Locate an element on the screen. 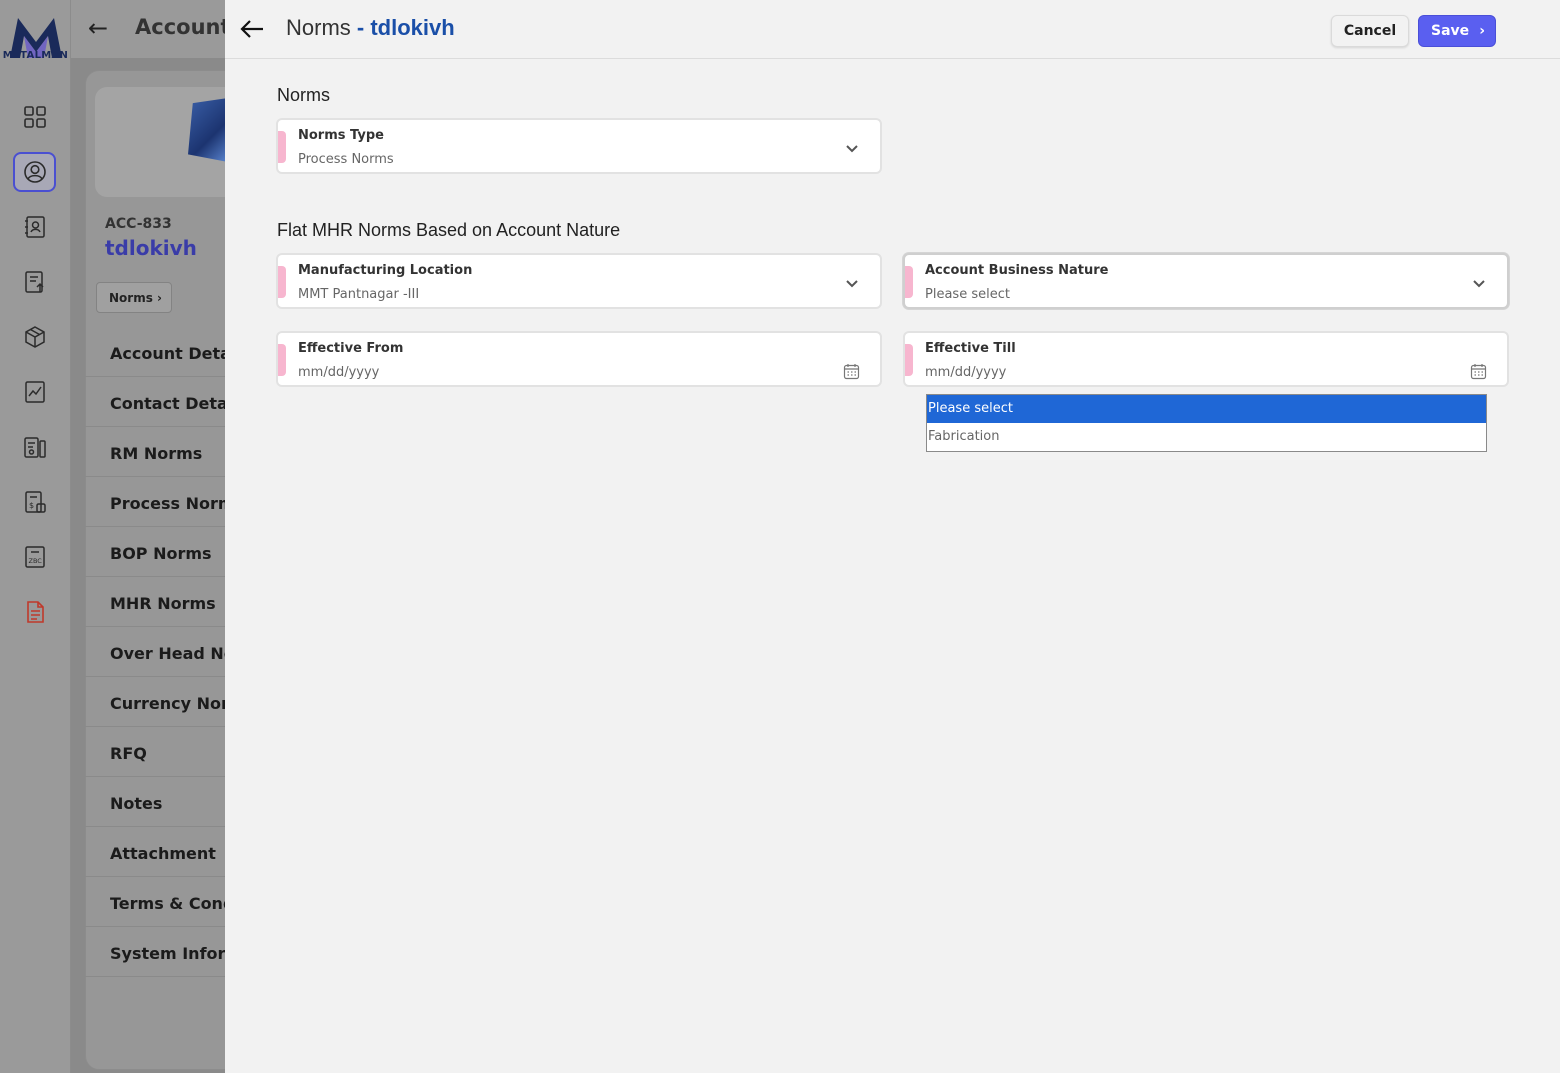 The width and height of the screenshot is (1560, 1073). account-image is located at coordinates (208, 130).